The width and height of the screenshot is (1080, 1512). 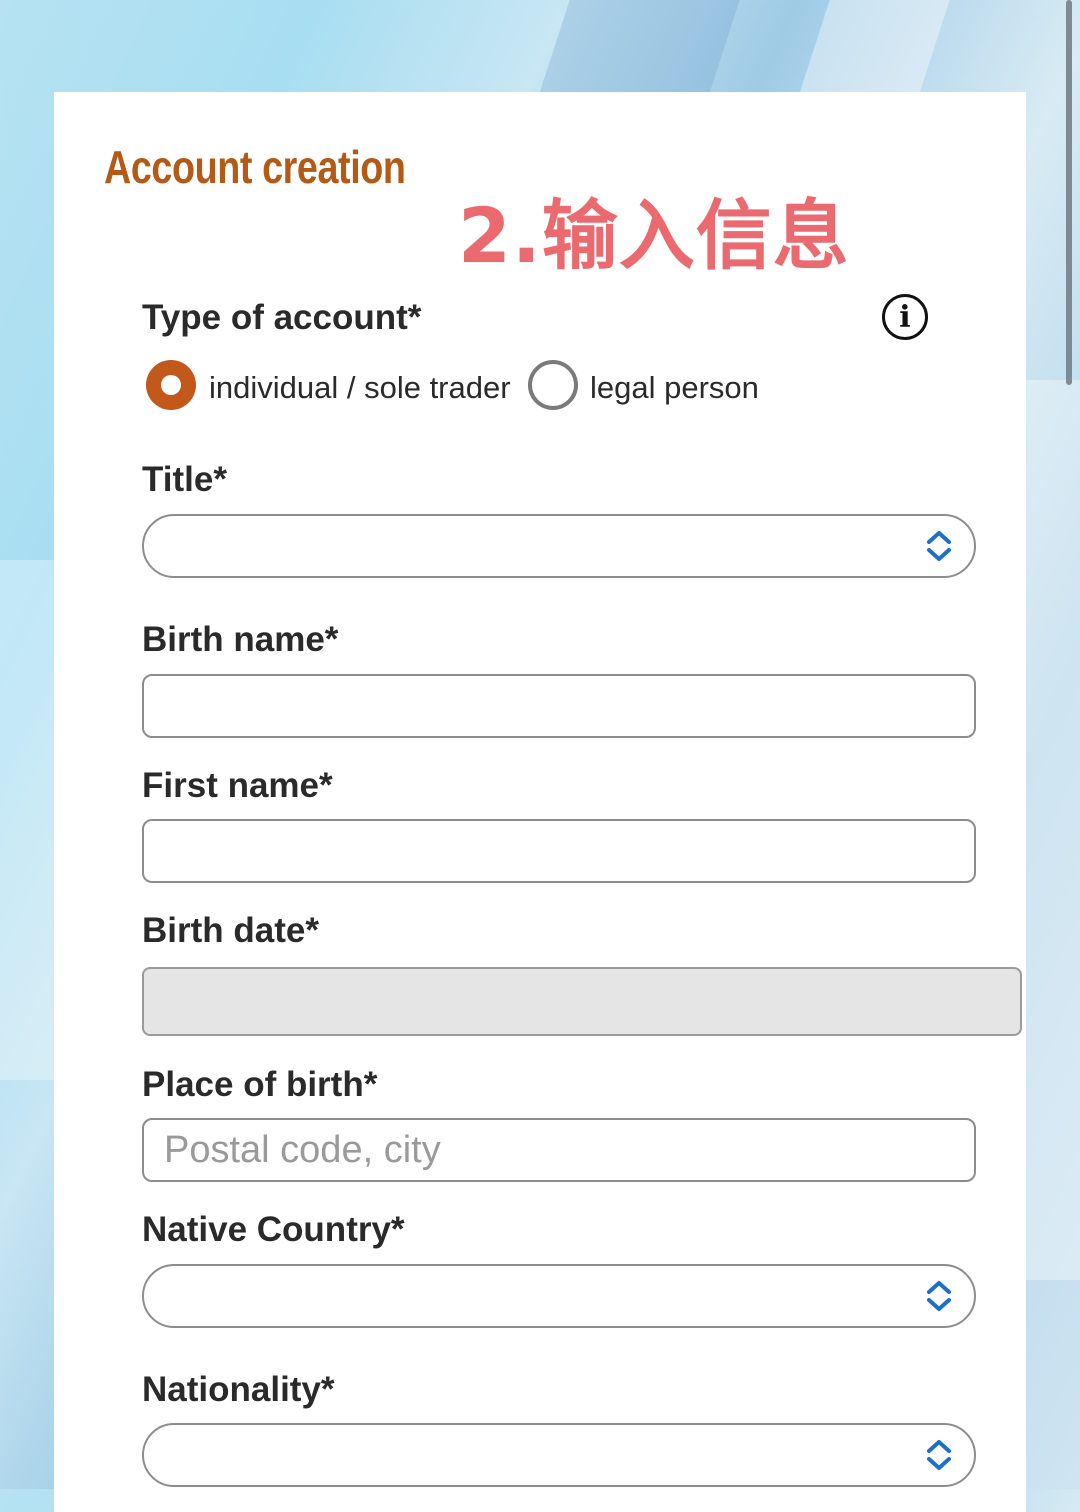 What do you see at coordinates (553, 385) in the screenshot?
I see `radio-legal-person` at bounding box center [553, 385].